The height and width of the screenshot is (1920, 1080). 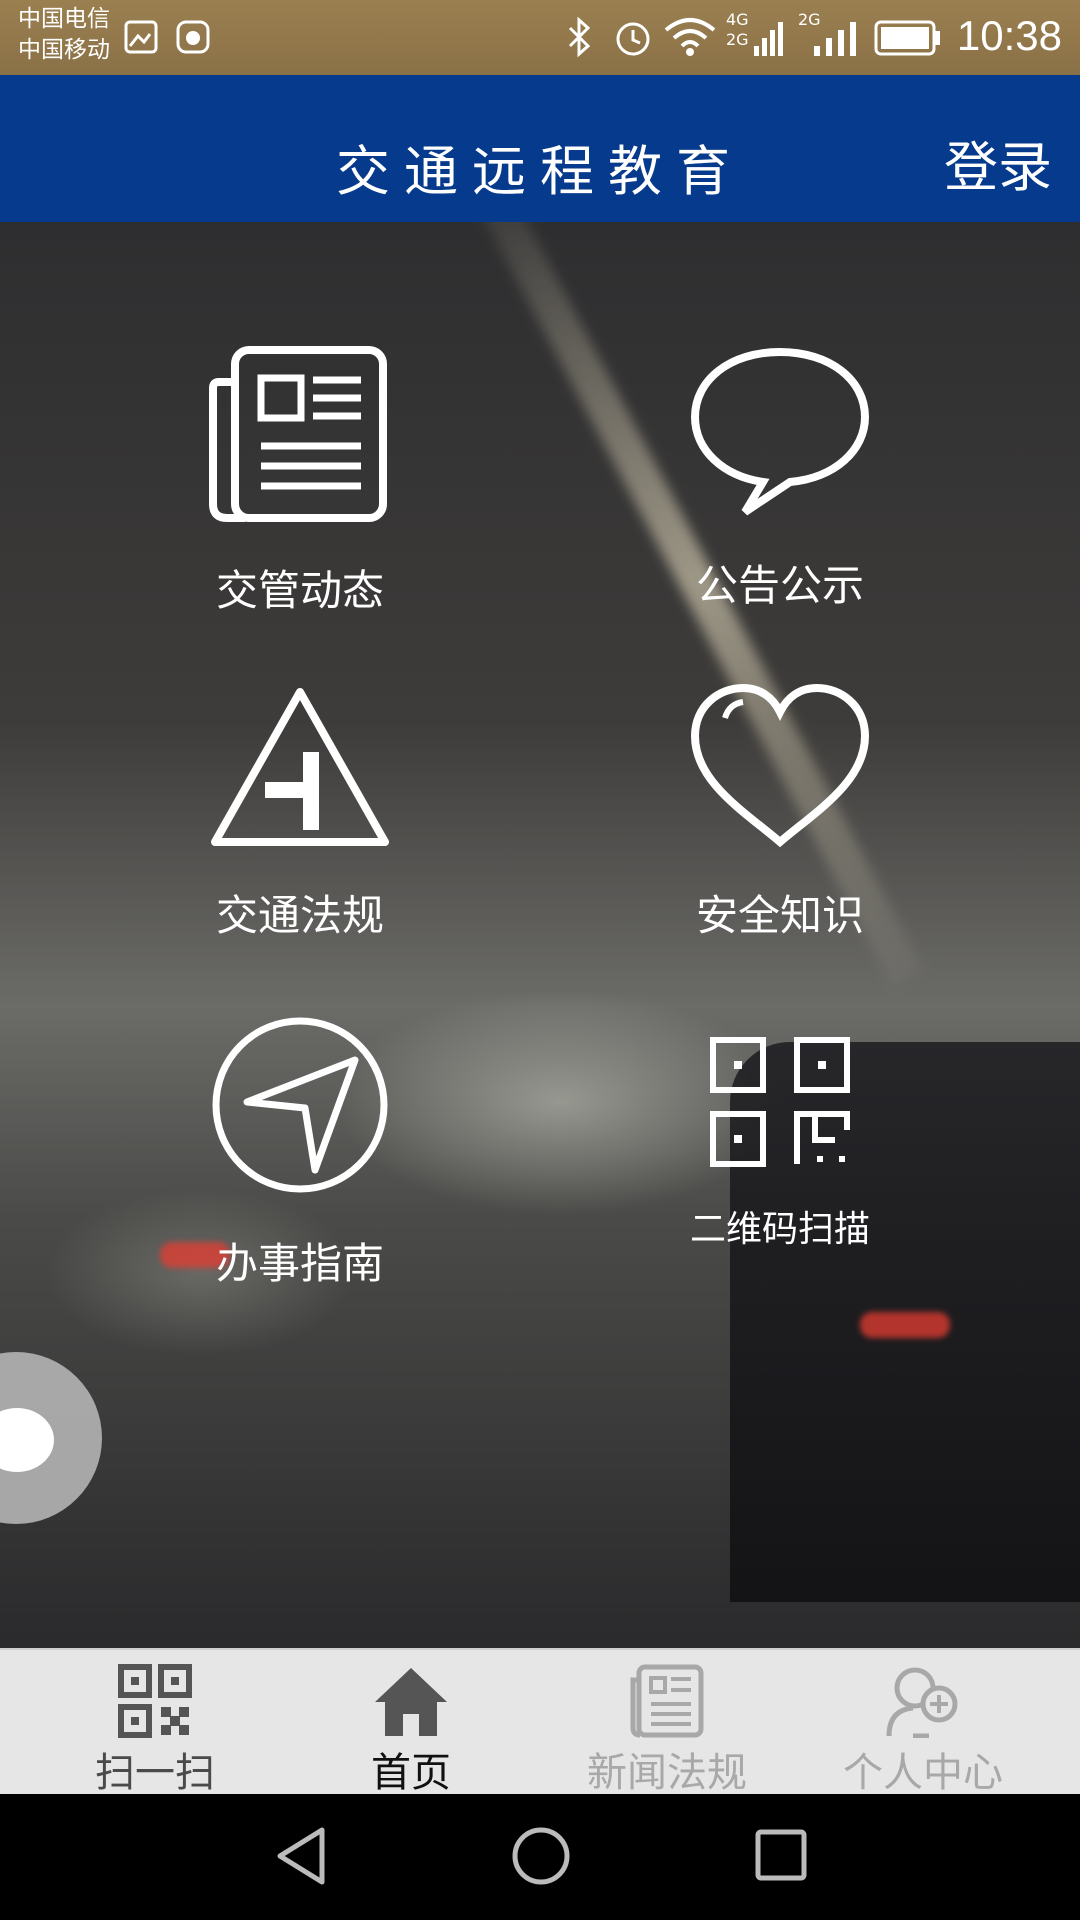 I want to click on heart-icon, so click(x=780, y=765).